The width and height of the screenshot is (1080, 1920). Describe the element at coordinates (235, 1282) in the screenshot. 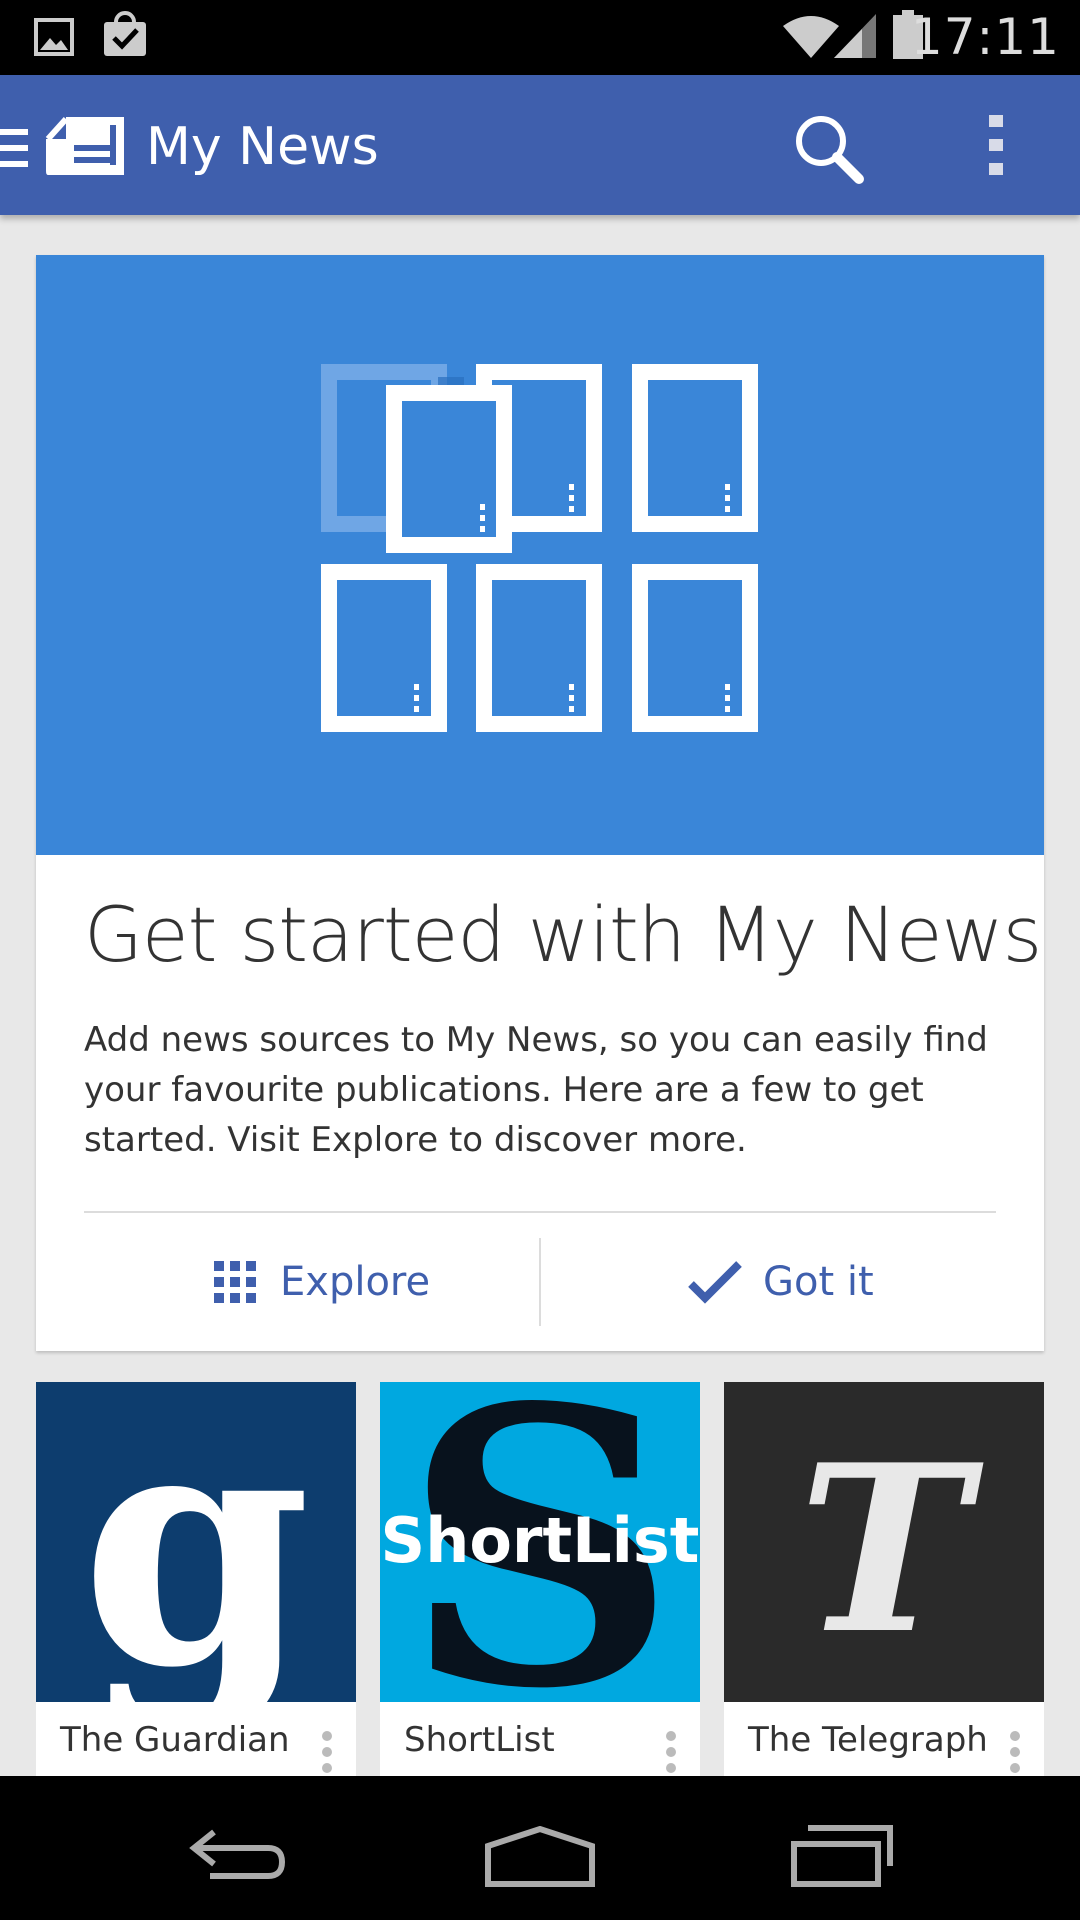

I see `grid-icon` at that location.